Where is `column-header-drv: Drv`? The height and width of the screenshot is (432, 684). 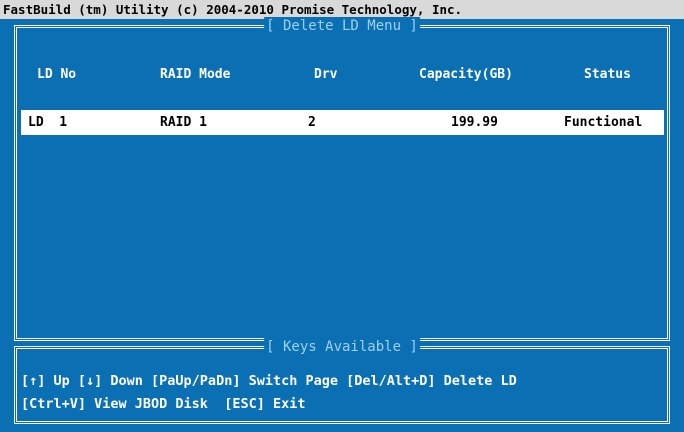
column-header-drv: Drv is located at coordinates (326, 74).